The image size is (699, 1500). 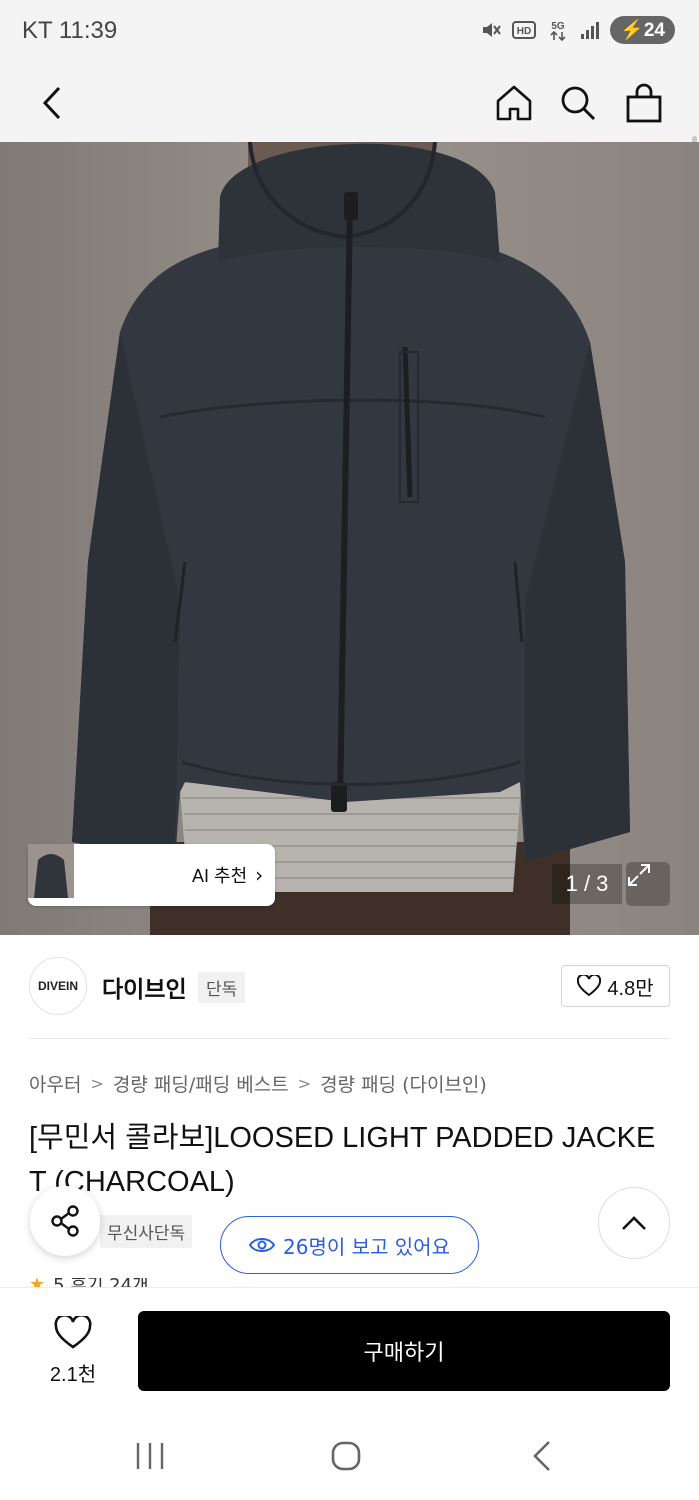 What do you see at coordinates (144, 987) in the screenshot?
I see `brand-name: 다이브인` at bounding box center [144, 987].